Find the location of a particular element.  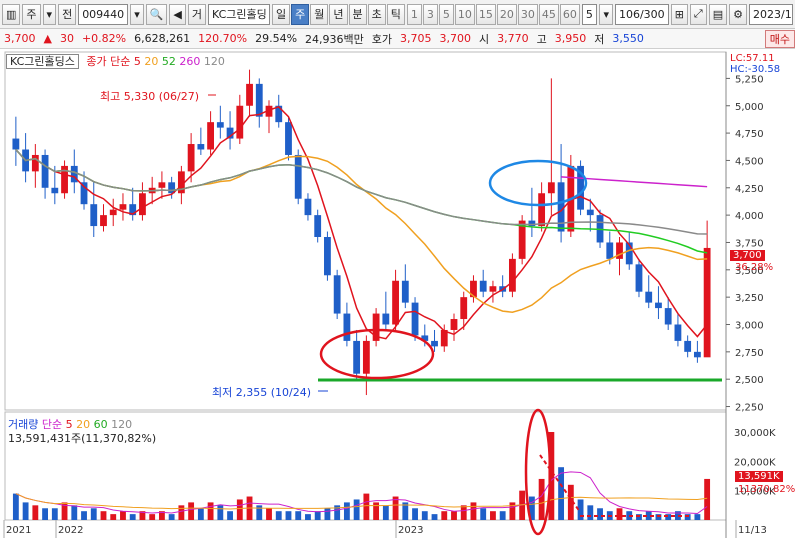

volume-tag: 13,591K is located at coordinates (759, 476).